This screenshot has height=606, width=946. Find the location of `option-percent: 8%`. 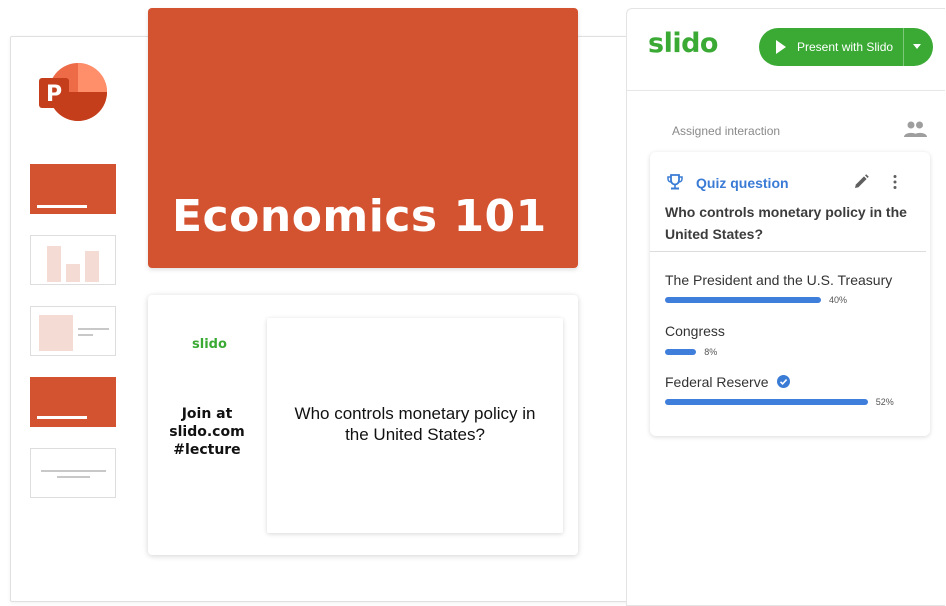

option-percent: 8% is located at coordinates (711, 352).